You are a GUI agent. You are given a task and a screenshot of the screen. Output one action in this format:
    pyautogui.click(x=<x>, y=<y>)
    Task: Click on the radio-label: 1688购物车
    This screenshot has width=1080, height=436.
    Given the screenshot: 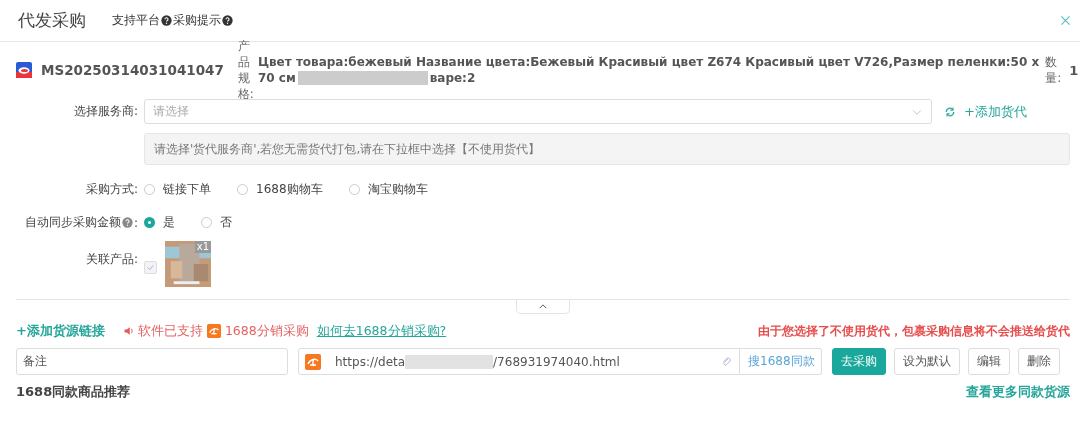 What is the action you would take?
    pyautogui.click(x=289, y=189)
    